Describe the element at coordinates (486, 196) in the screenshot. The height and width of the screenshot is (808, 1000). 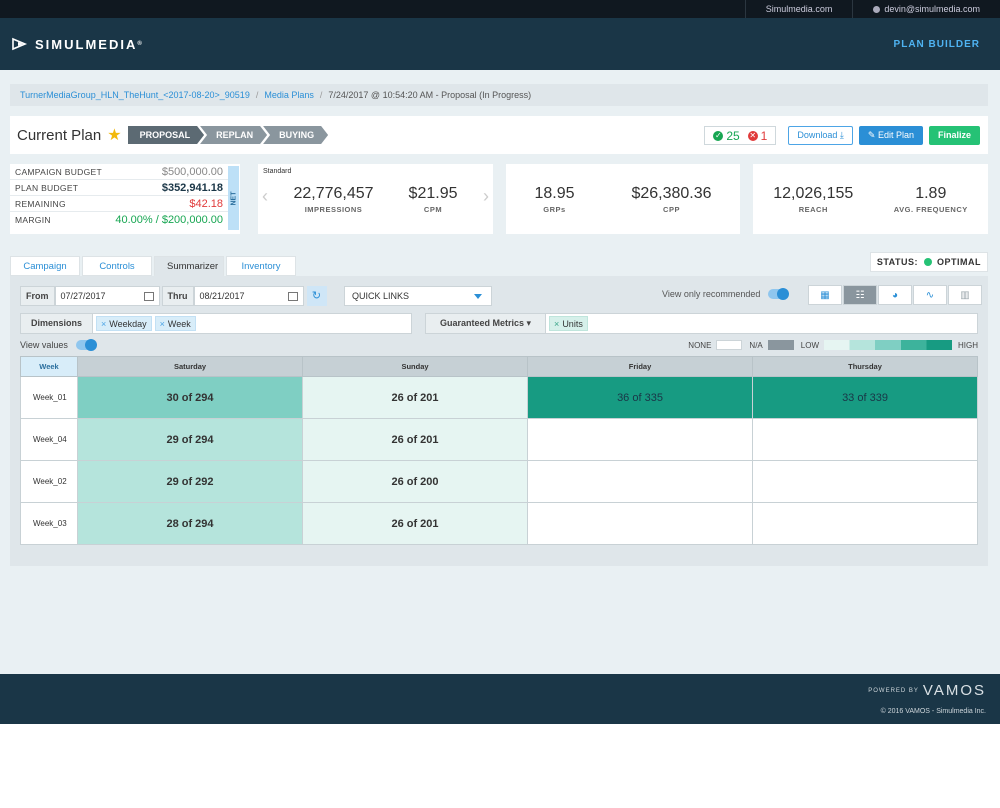
I see `chevron-right-icon: ›` at that location.